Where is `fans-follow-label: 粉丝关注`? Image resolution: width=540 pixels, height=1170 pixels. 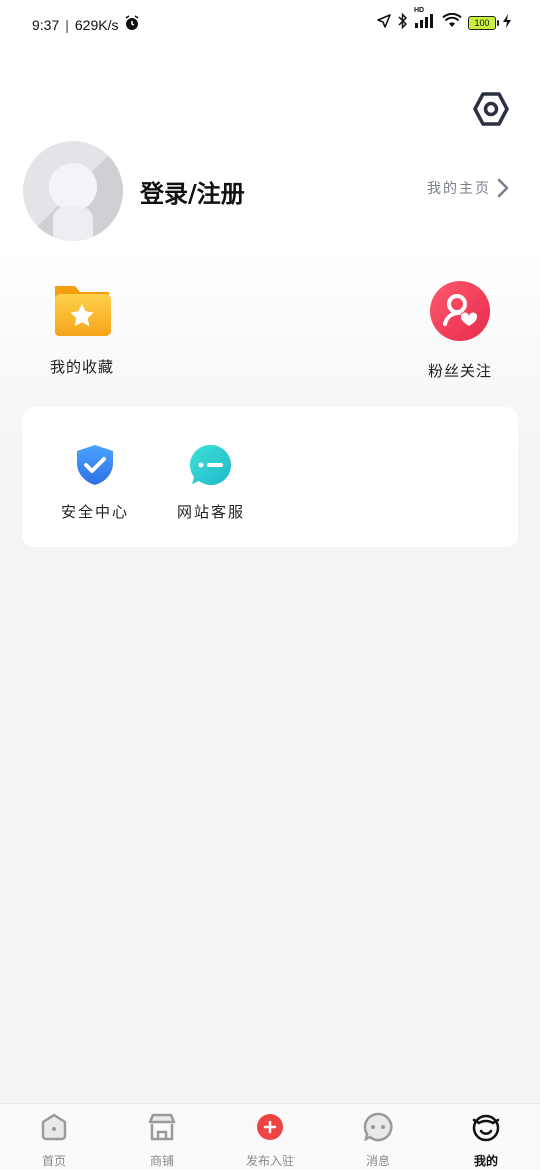 fans-follow-label: 粉丝关注 is located at coordinates (459, 371).